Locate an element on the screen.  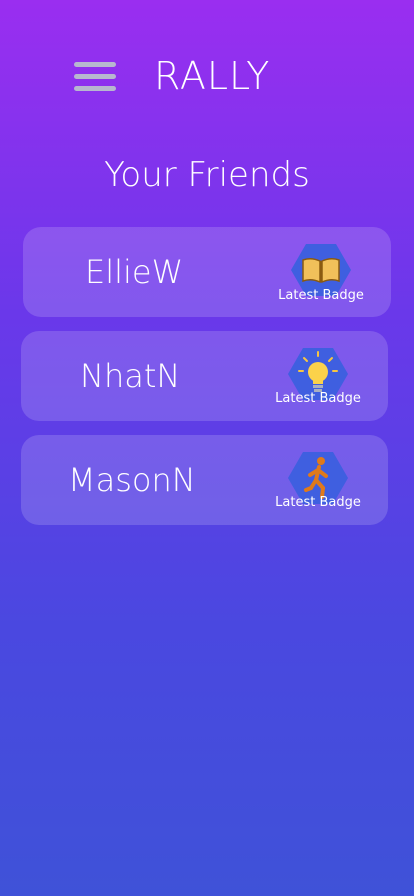
friend-card-nhat: NhatN Latest Badge is located at coordinates (204, 376).